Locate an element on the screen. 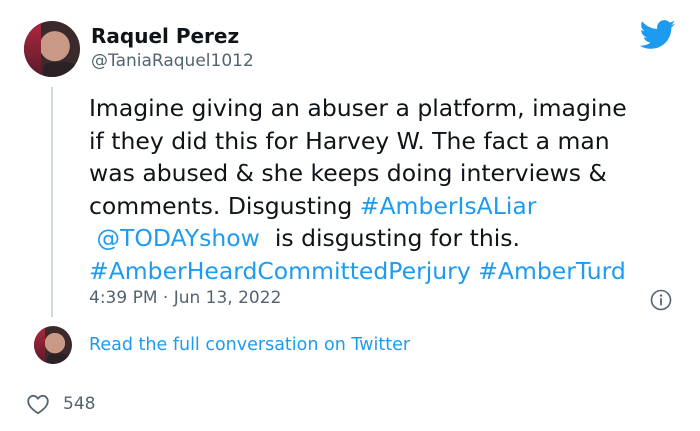 This screenshot has width=700, height=431. author-handle: @TaniaRaquel1012 is located at coordinates (172, 61).